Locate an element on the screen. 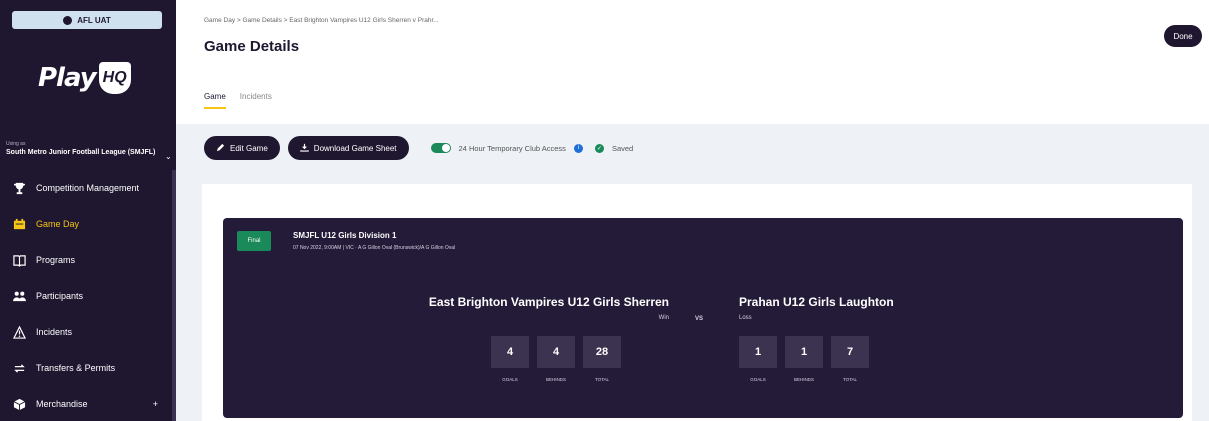  sidebar-item-label: Competition Management is located at coordinates (88, 188).